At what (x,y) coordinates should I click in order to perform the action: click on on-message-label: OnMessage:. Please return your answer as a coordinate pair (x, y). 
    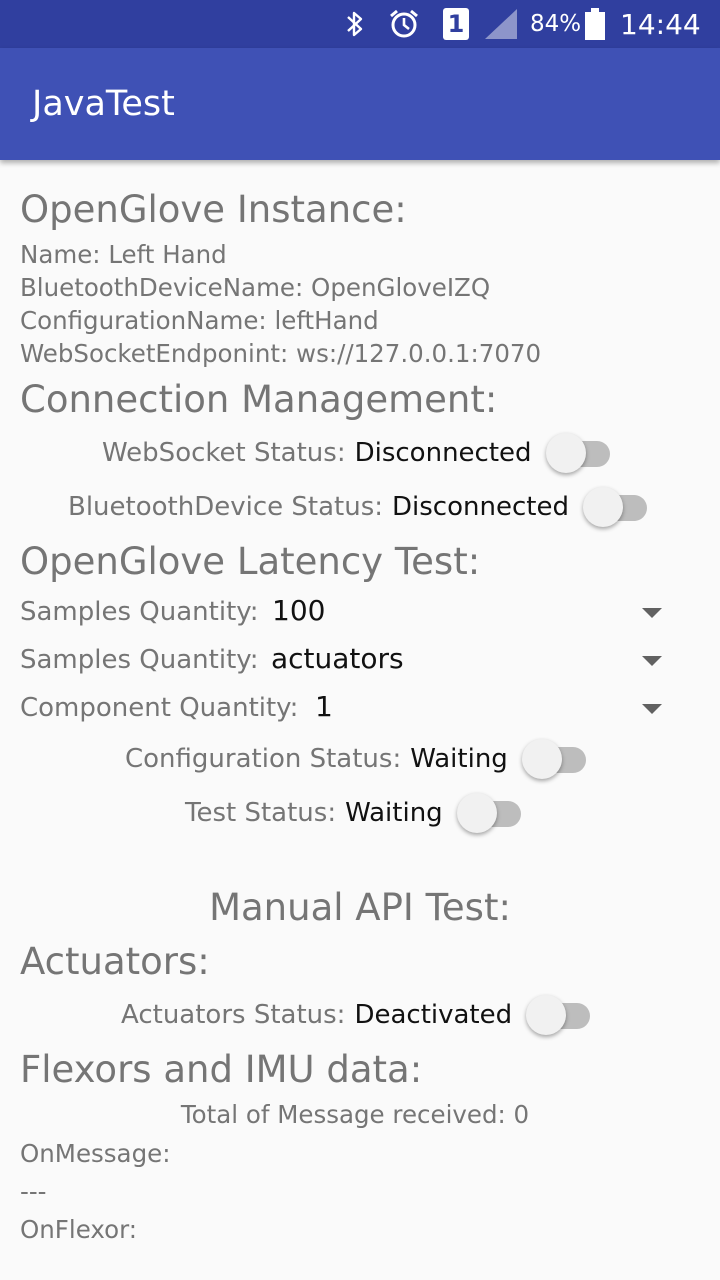
    Looking at the image, I should click on (95, 1153).